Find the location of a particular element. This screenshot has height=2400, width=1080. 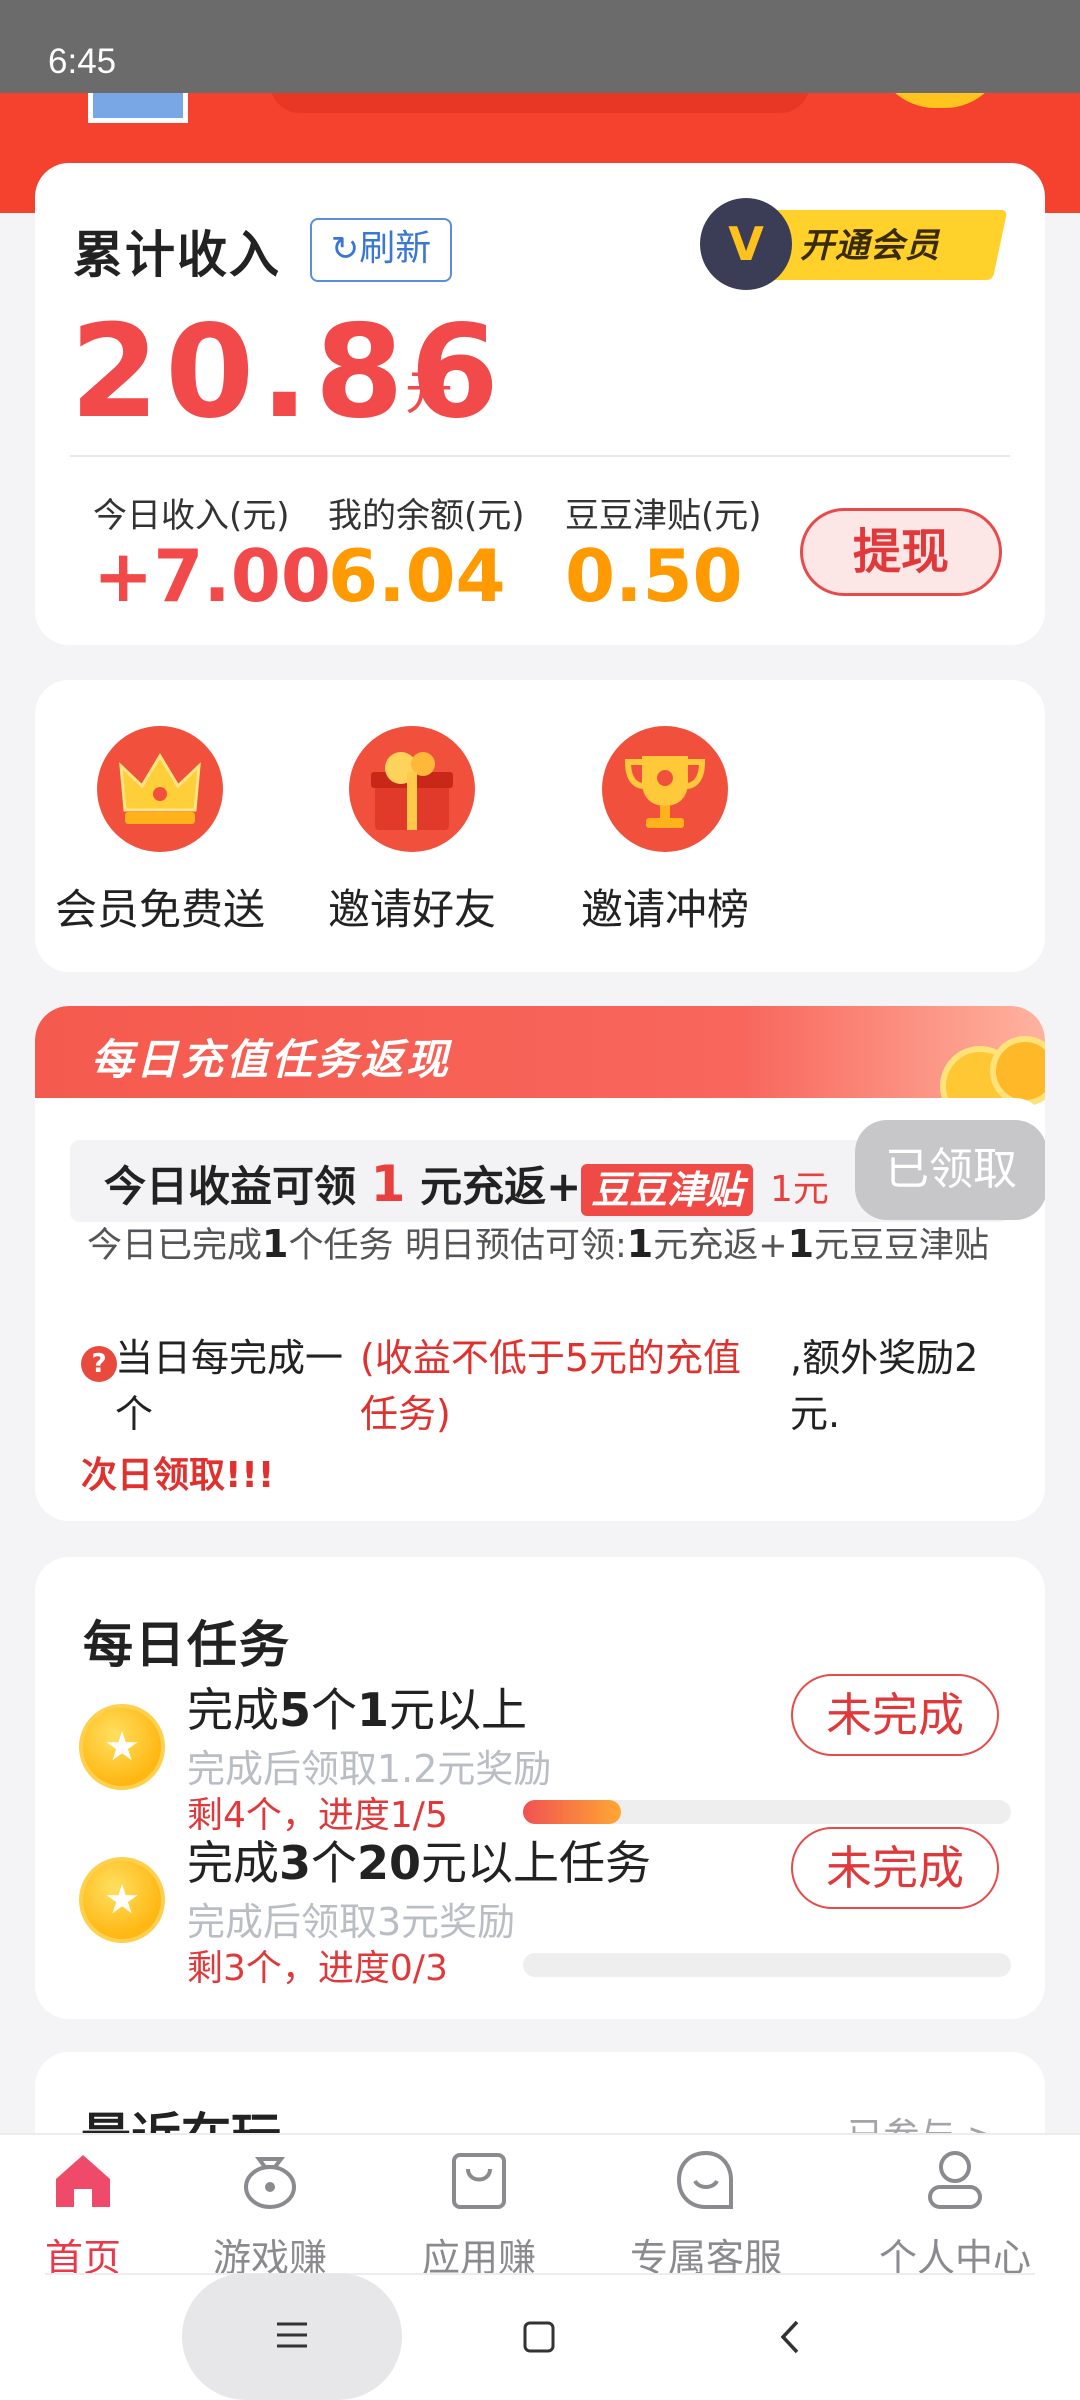

task-row: ★ 完成5个1元以上 完成后领取1.2元奖励 剩4个，进度1/5 未完成 is located at coordinates (540, 1759).